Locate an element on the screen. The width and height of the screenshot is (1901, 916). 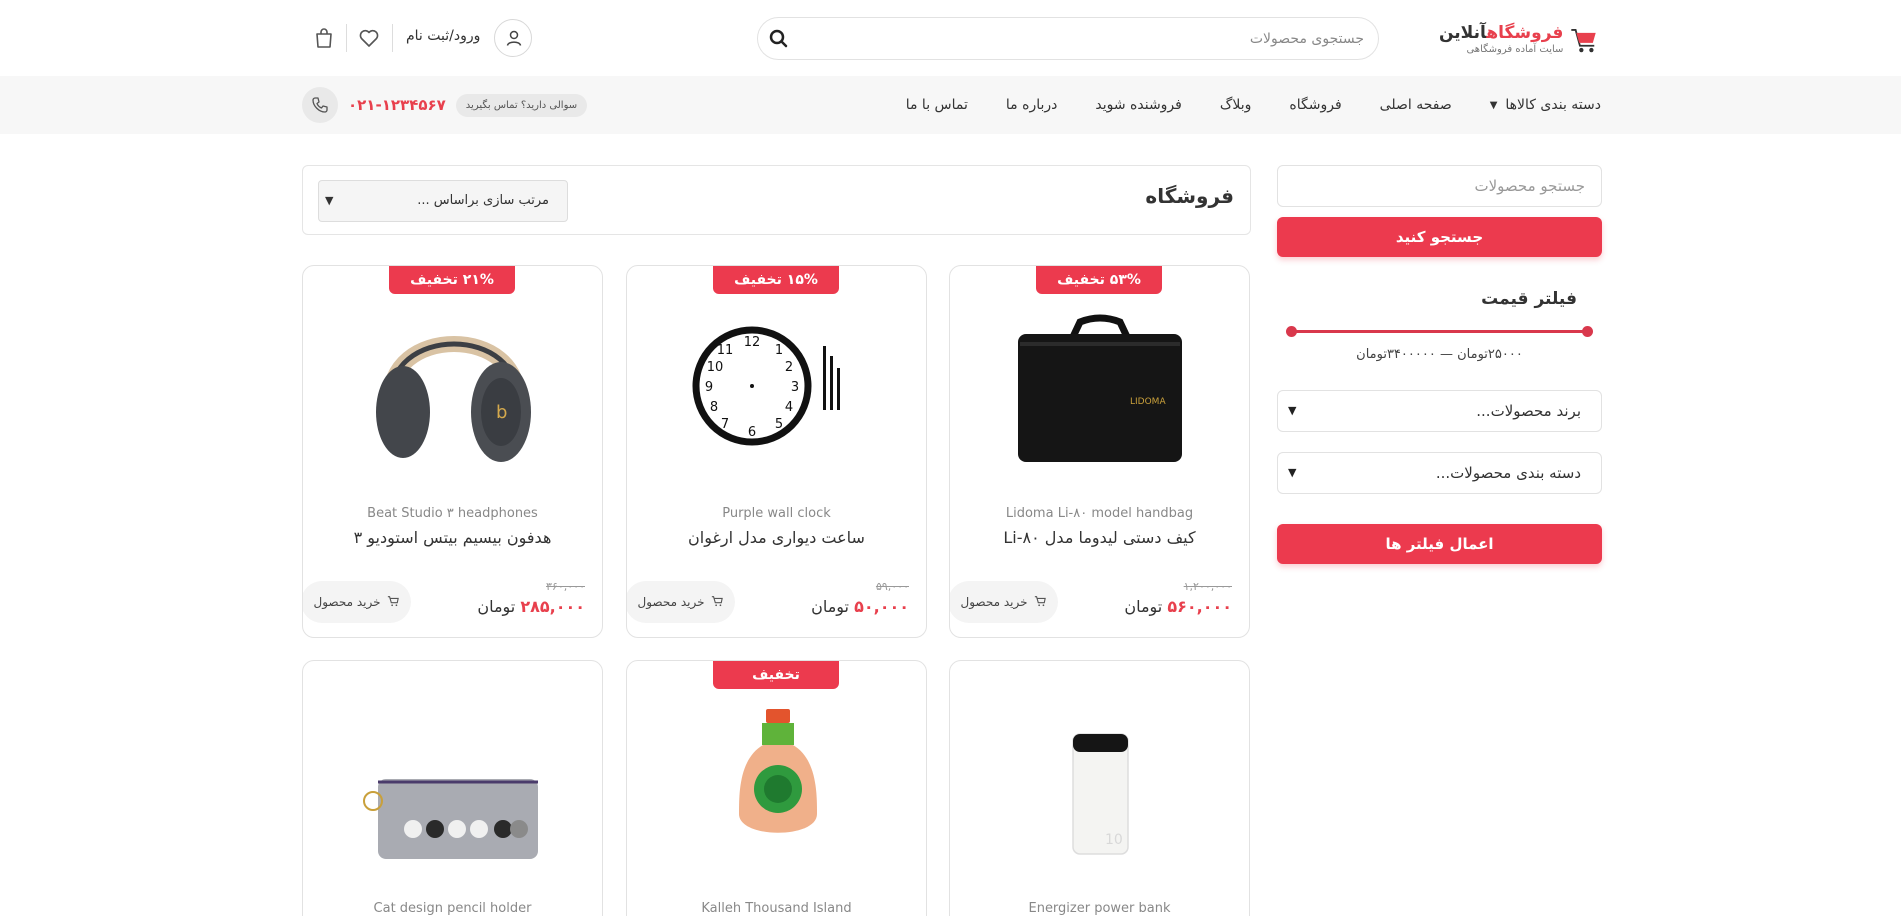
product-name-en: Energizer power bank is located at coordinates (1099, 908).